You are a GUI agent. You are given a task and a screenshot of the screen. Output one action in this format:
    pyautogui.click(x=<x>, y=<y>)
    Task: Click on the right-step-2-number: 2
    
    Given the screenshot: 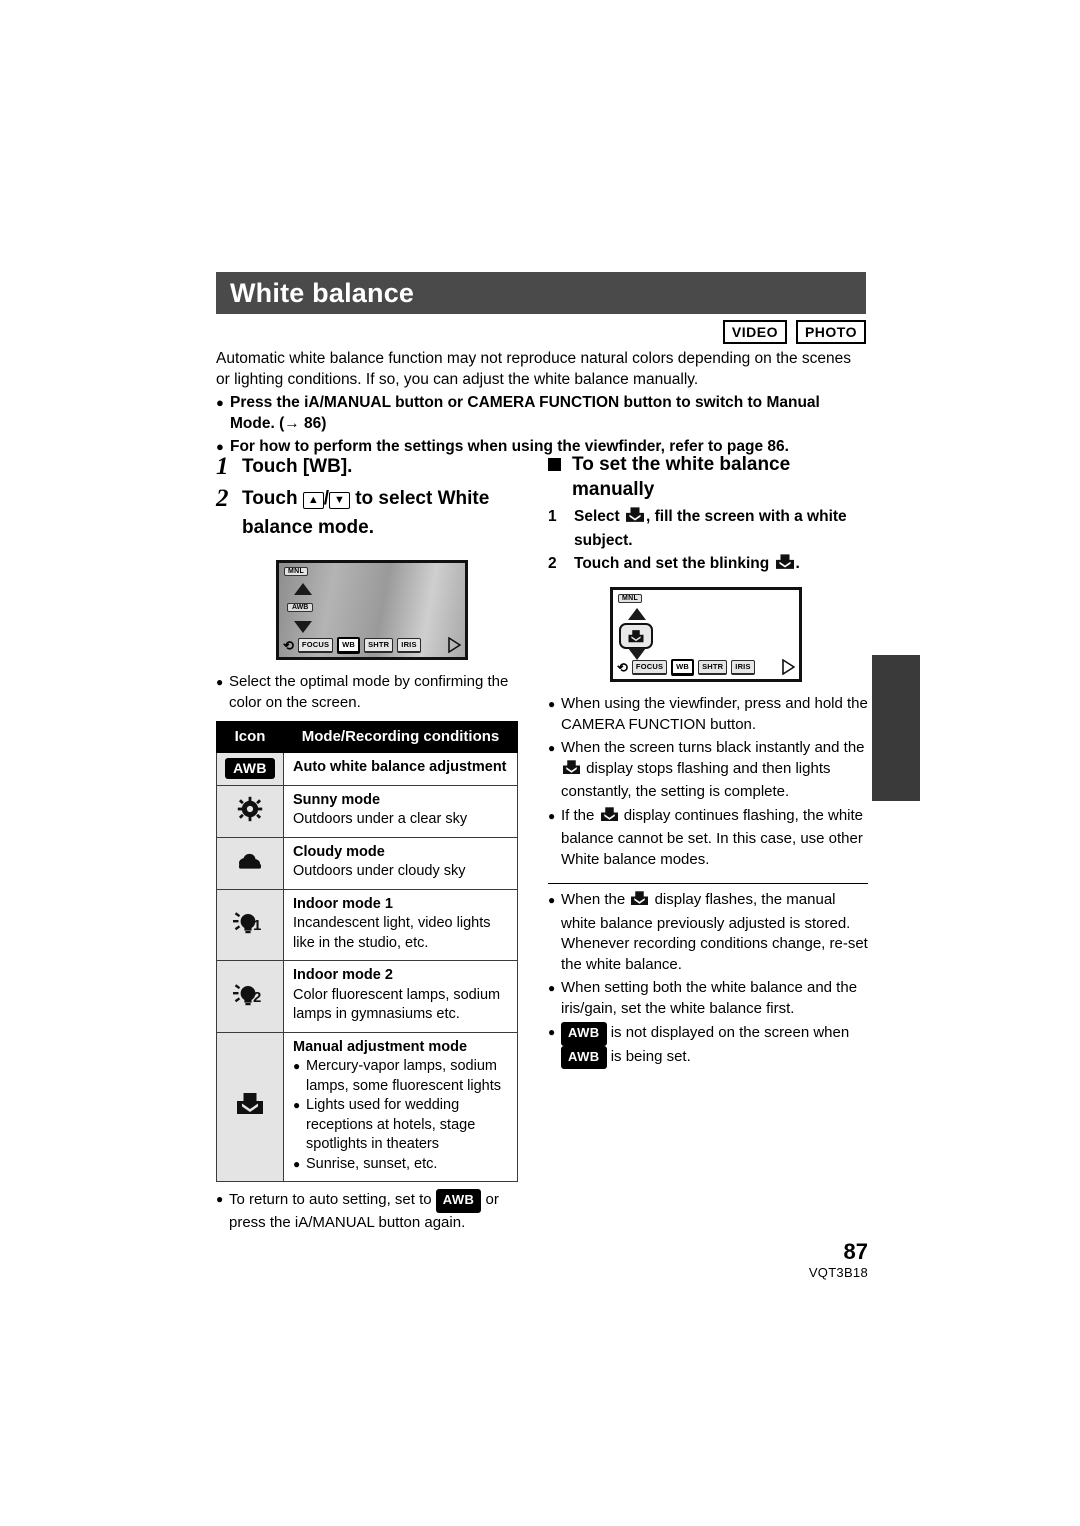 What is the action you would take?
    pyautogui.click(x=552, y=563)
    